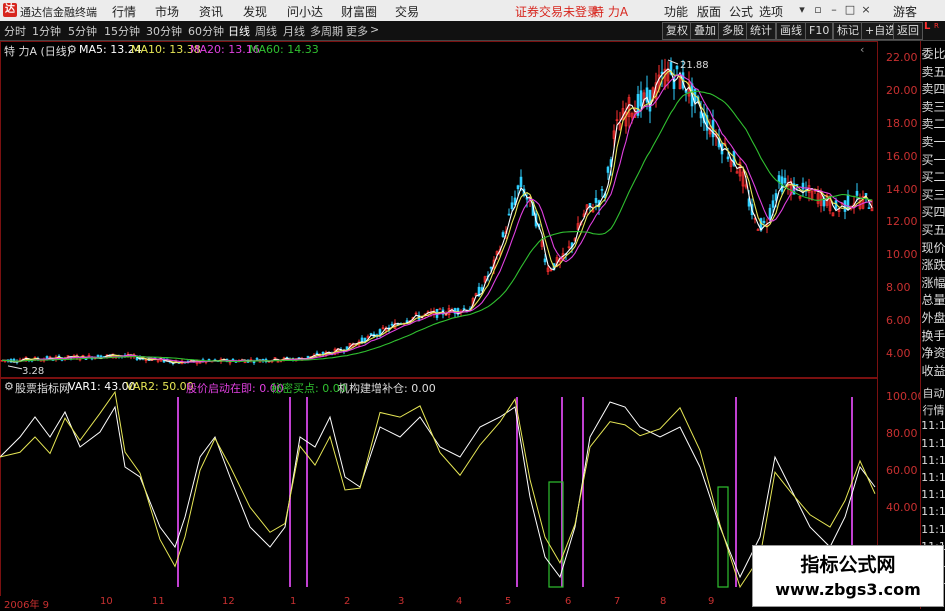 The image size is (945, 611). Describe the element at coordinates (741, 11) in the screenshot. I see `menu-formula: 公式` at that location.